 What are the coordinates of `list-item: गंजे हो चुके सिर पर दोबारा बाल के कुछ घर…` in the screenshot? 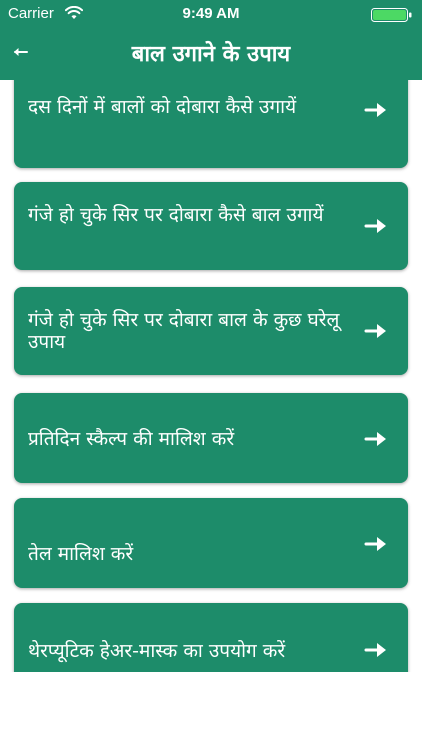 It's located at (211, 331).